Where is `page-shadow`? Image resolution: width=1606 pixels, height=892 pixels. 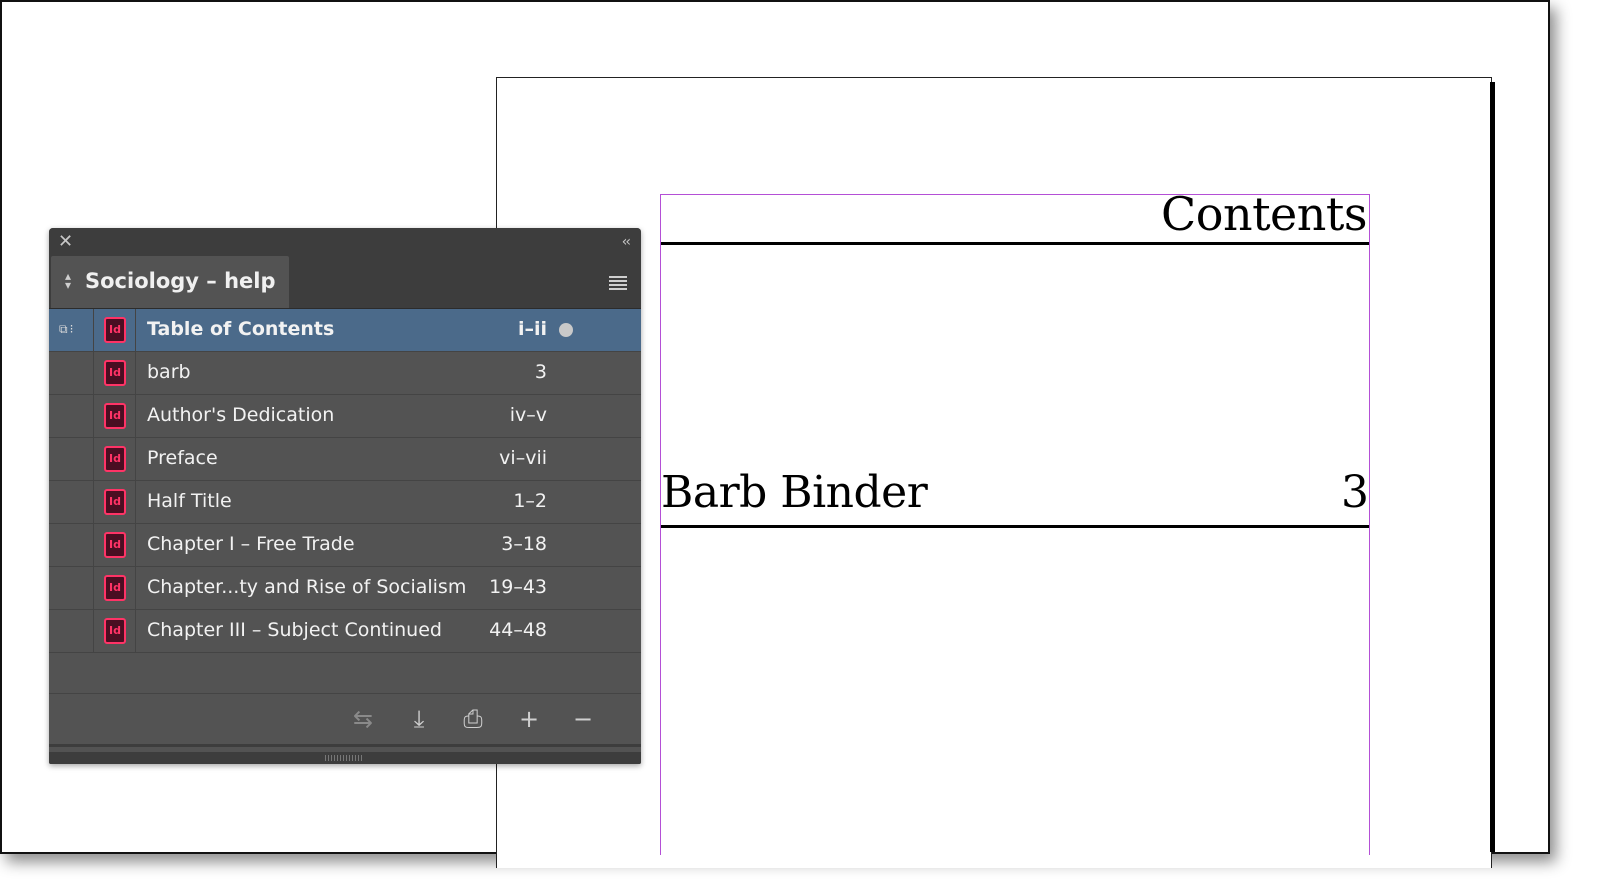
page-shadow is located at coordinates (1492, 467).